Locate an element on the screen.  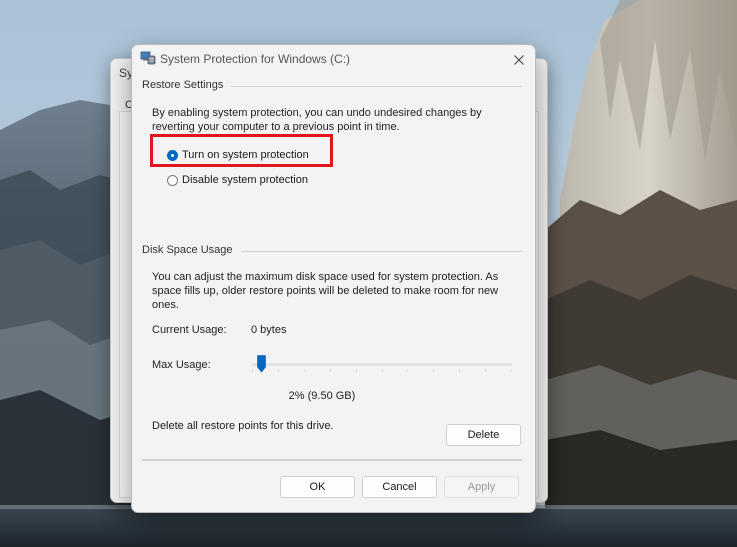
radio-turn-on-protection: Turn on system protection is located at coordinates (238, 155).